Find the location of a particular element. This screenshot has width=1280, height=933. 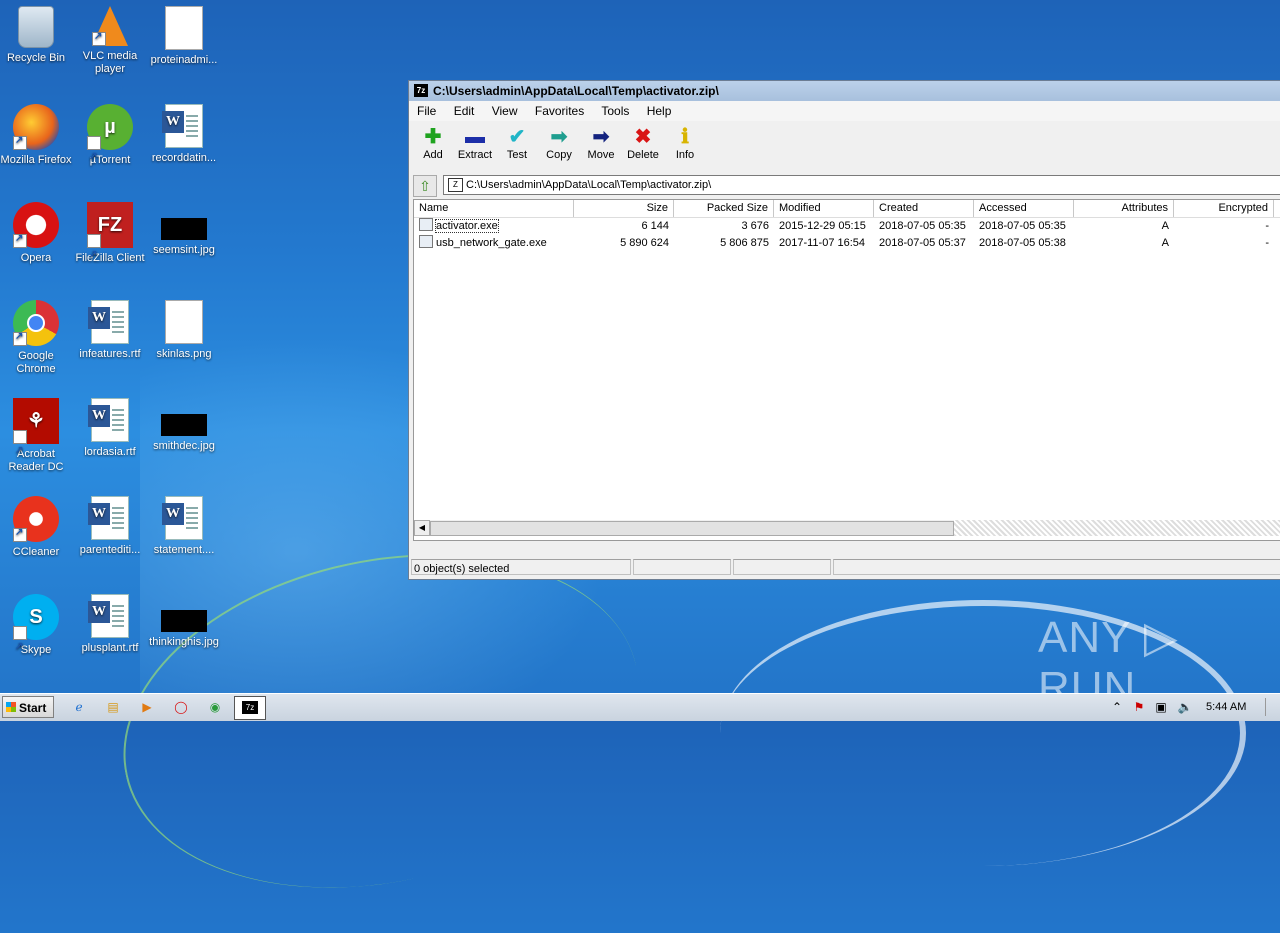

skype-icon: S is located at coordinates (36, 632).